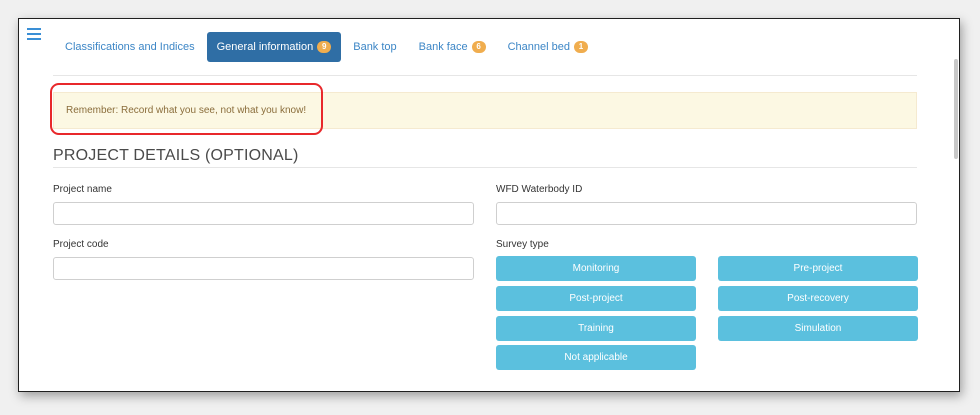 The height and width of the screenshot is (415, 980). I want to click on section-title: PROJECT DETAILS (OPTIONAL), so click(176, 155).